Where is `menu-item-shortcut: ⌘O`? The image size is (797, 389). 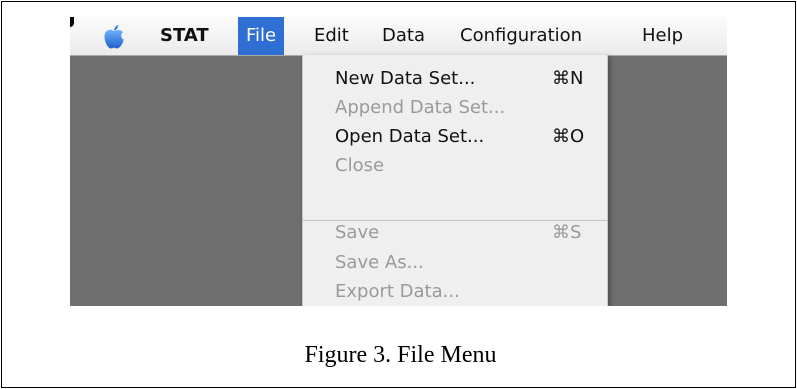 menu-item-shortcut: ⌘O is located at coordinates (568, 136).